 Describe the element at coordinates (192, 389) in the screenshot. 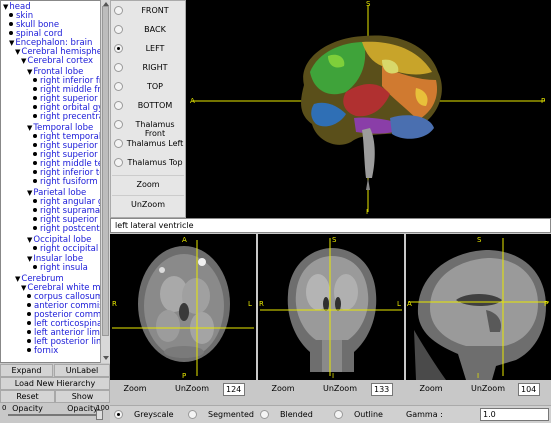

I see `axial-unzoom-button: UnZoom` at that location.